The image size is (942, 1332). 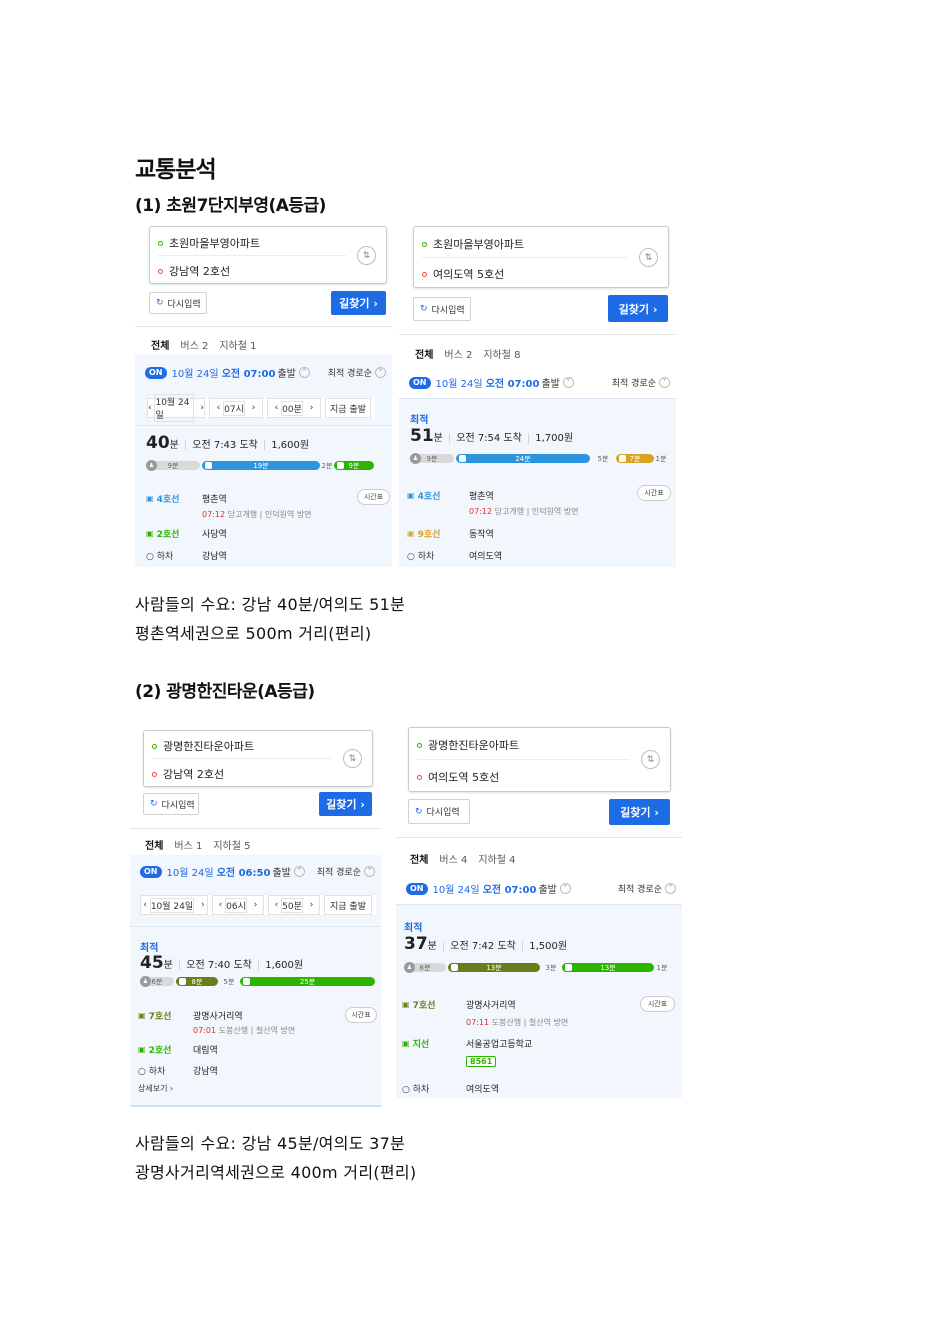 What do you see at coordinates (205, 1051) in the screenshot?
I see `leg2-station: 대림역` at bounding box center [205, 1051].